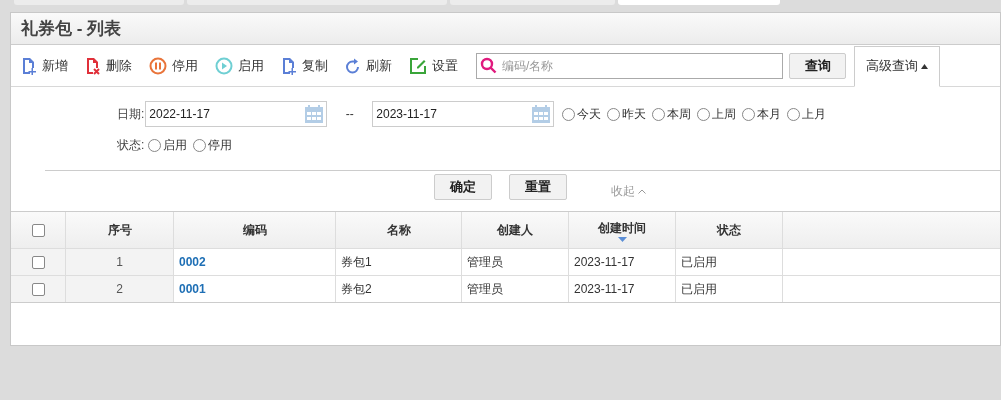 This screenshot has width=1001, height=400. I want to click on reset-button: 重置, so click(538, 187).